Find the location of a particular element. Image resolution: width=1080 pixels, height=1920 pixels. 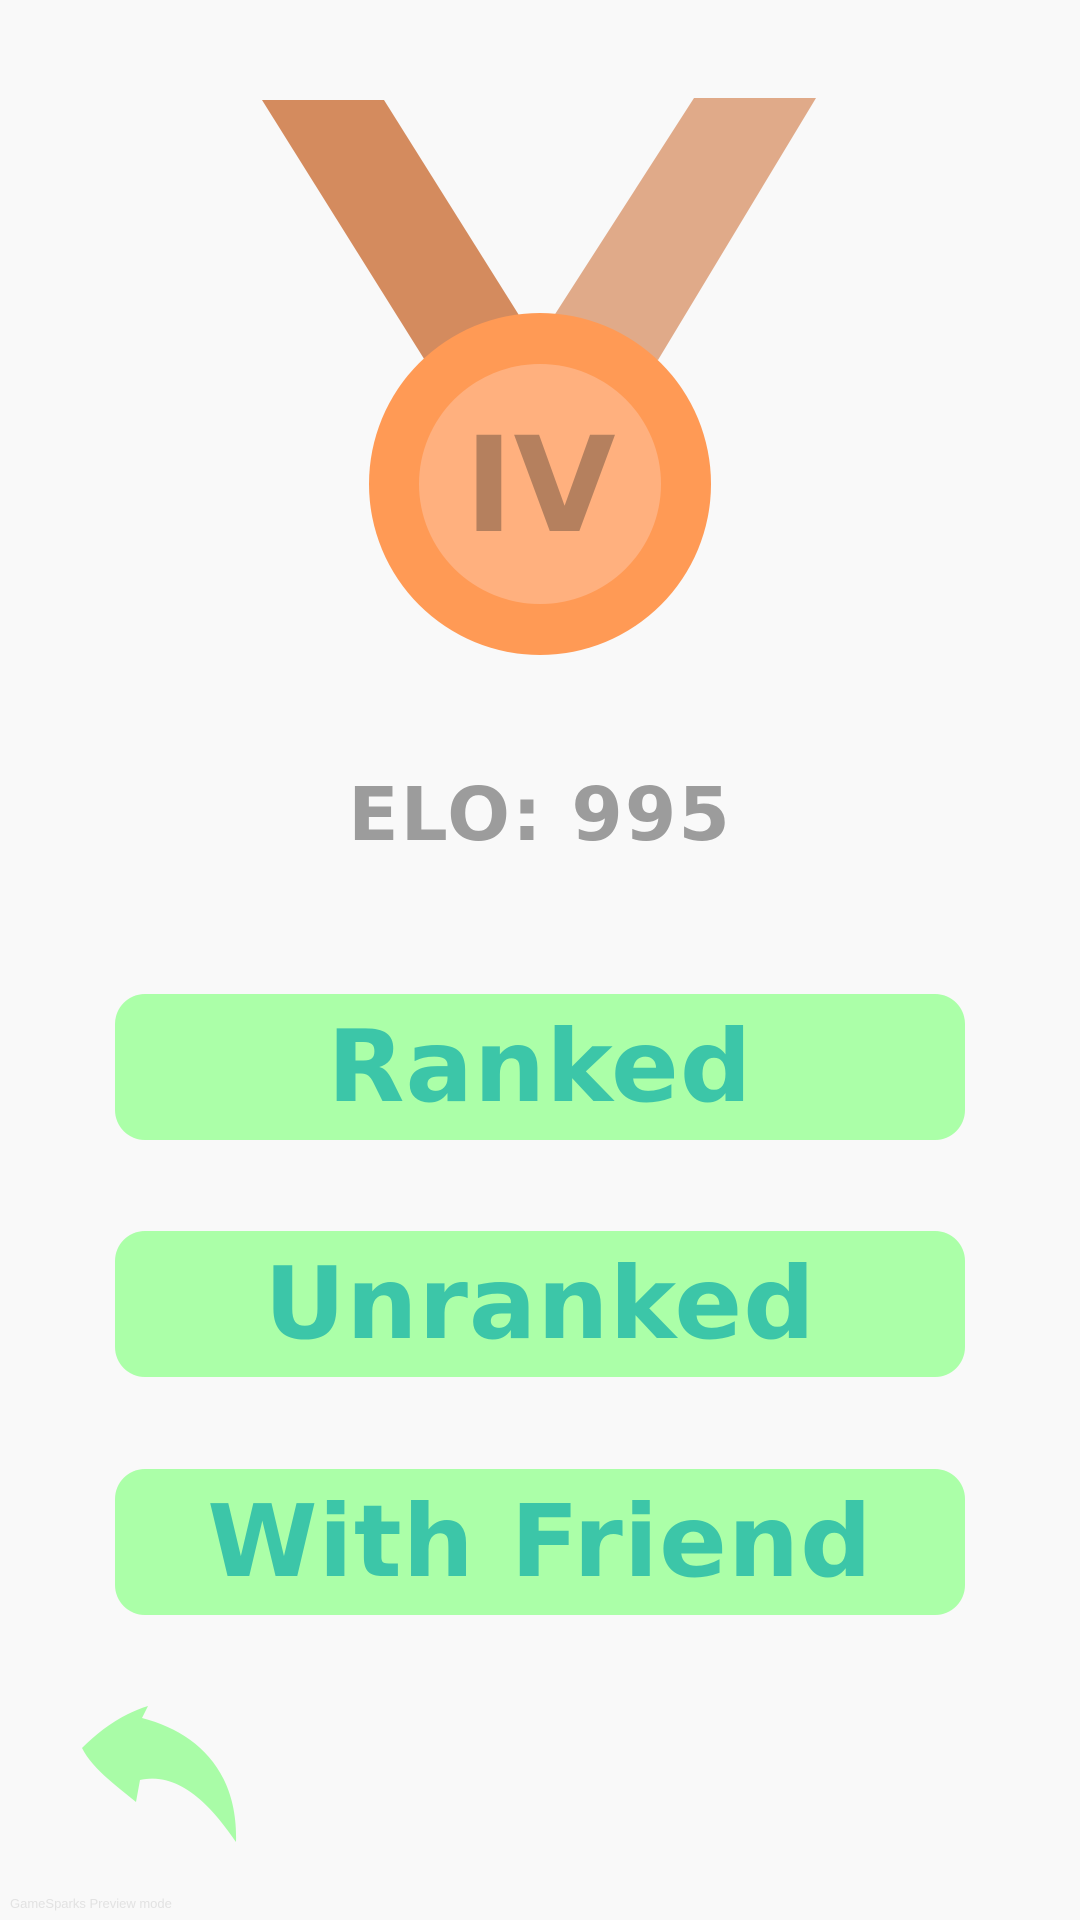

preview-watermark: GameSparks Preview mode is located at coordinates (91, 1903).